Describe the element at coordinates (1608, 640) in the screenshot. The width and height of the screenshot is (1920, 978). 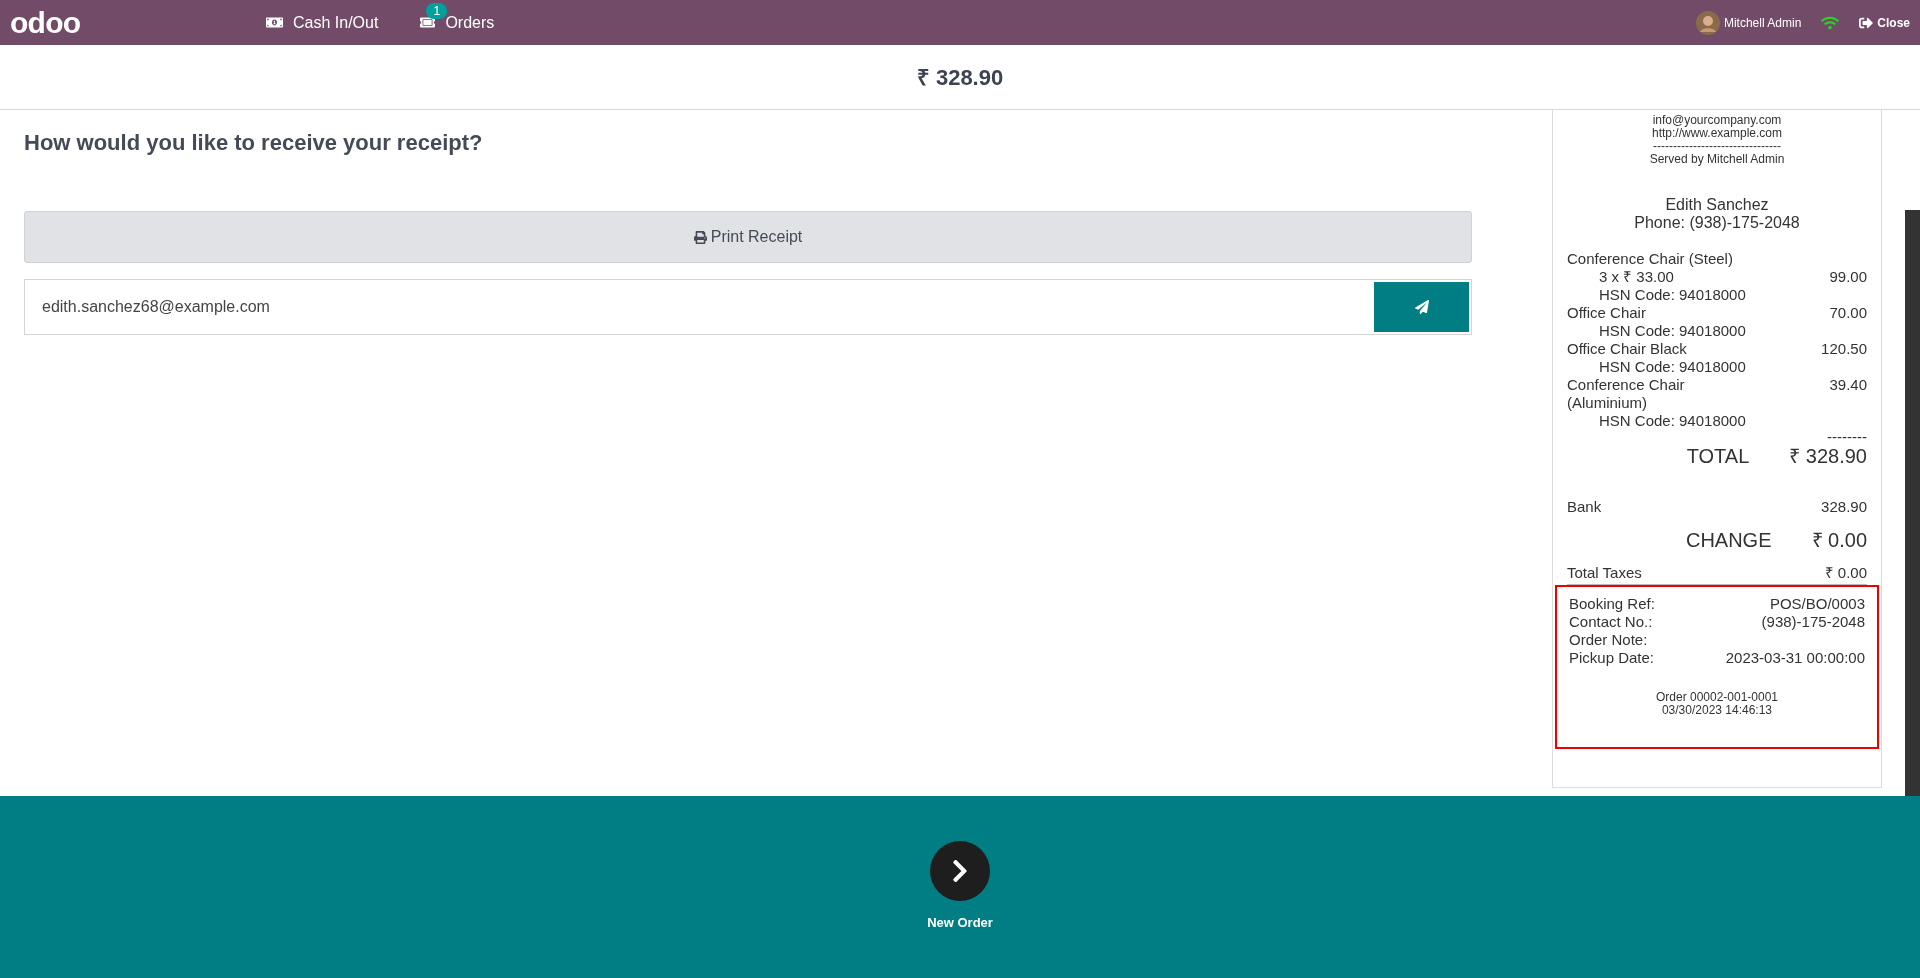
I see `booking-label: Order Note:` at that location.